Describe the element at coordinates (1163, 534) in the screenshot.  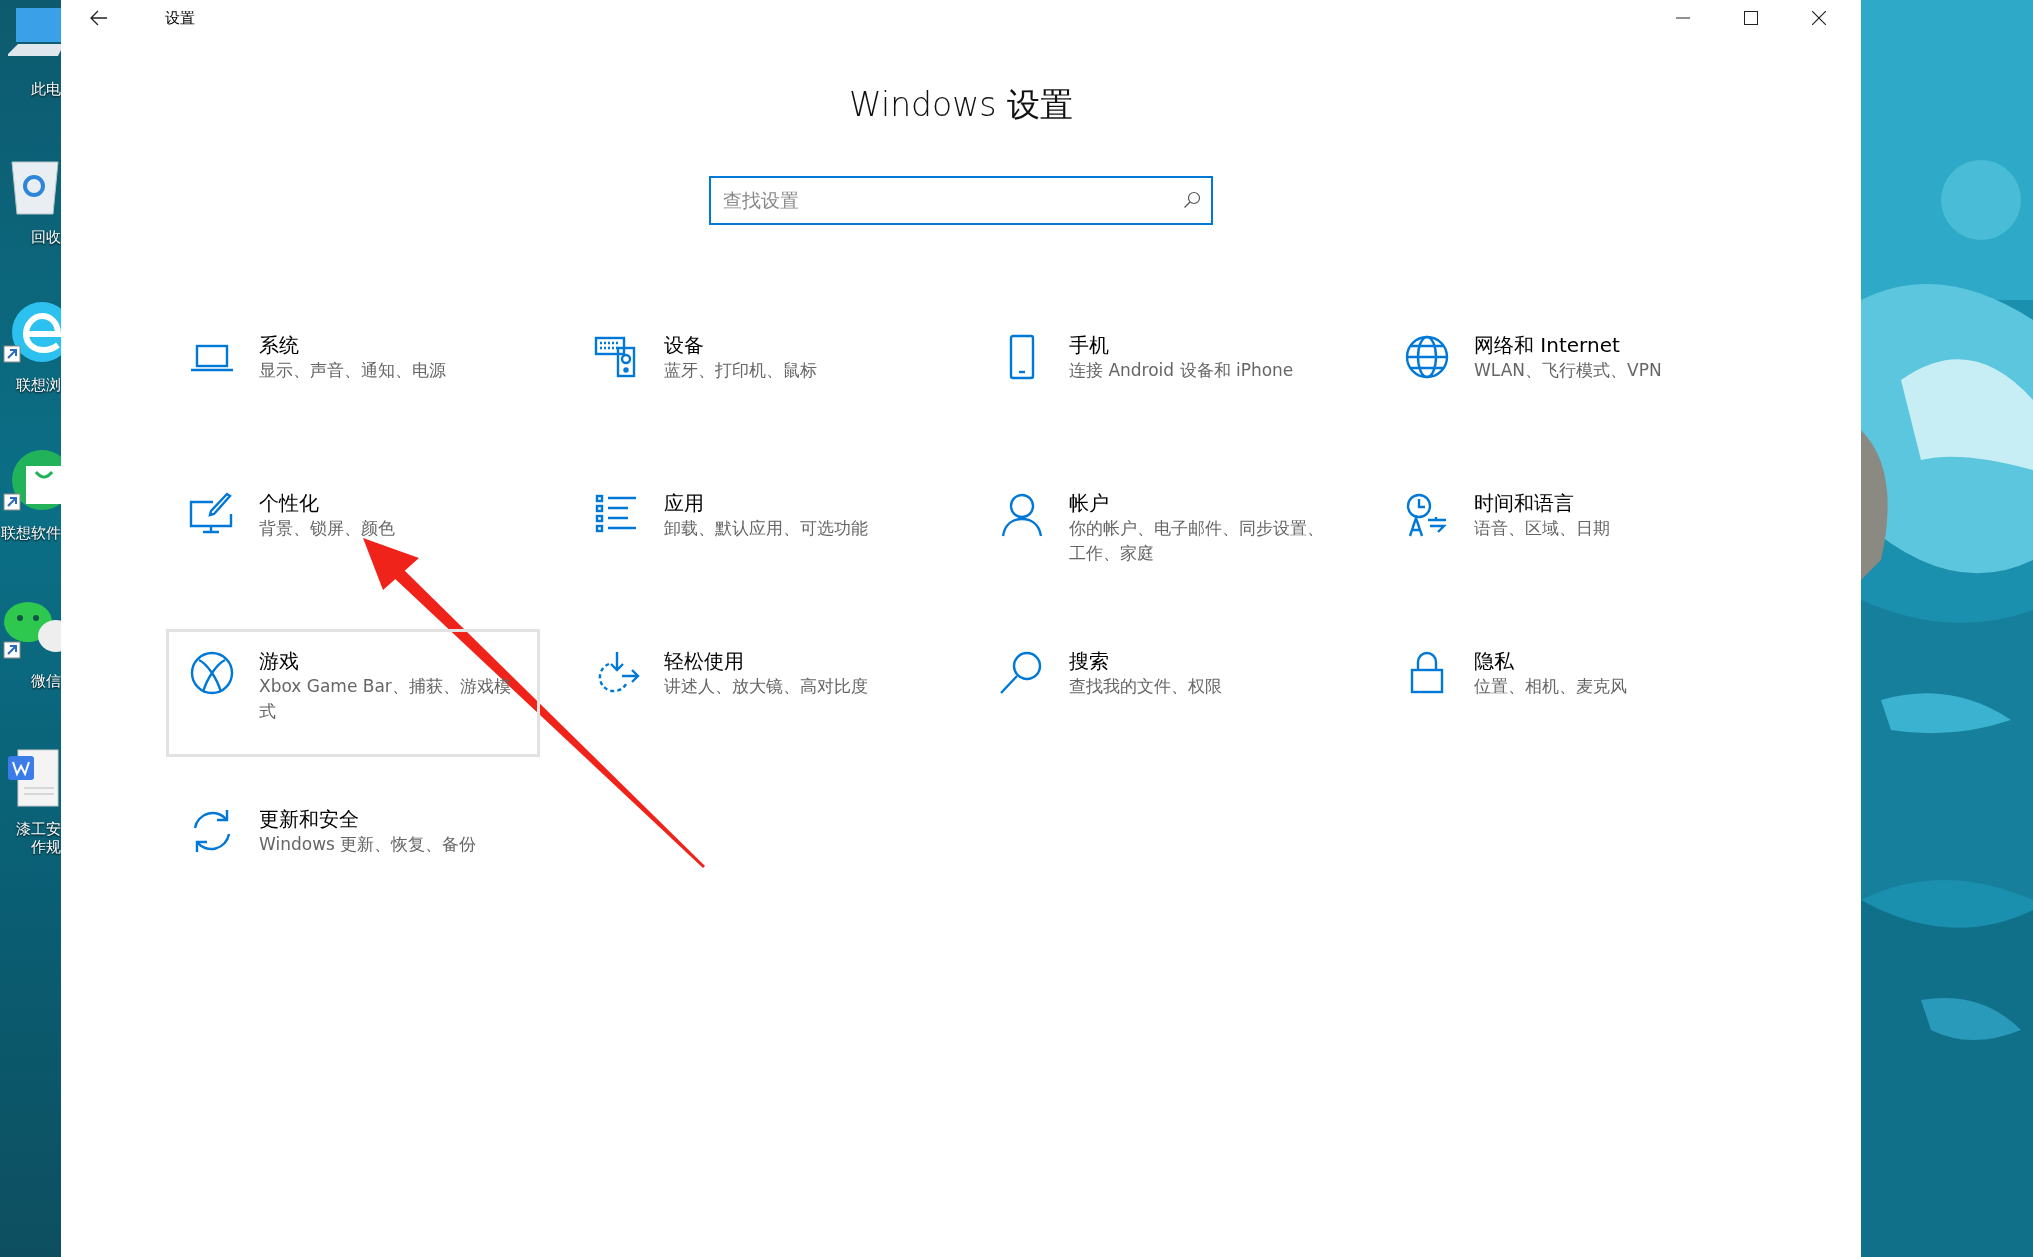
I see `settings-tile: 帐户 你的帐户、电子邮件、同步设置、工作、家庭` at that location.